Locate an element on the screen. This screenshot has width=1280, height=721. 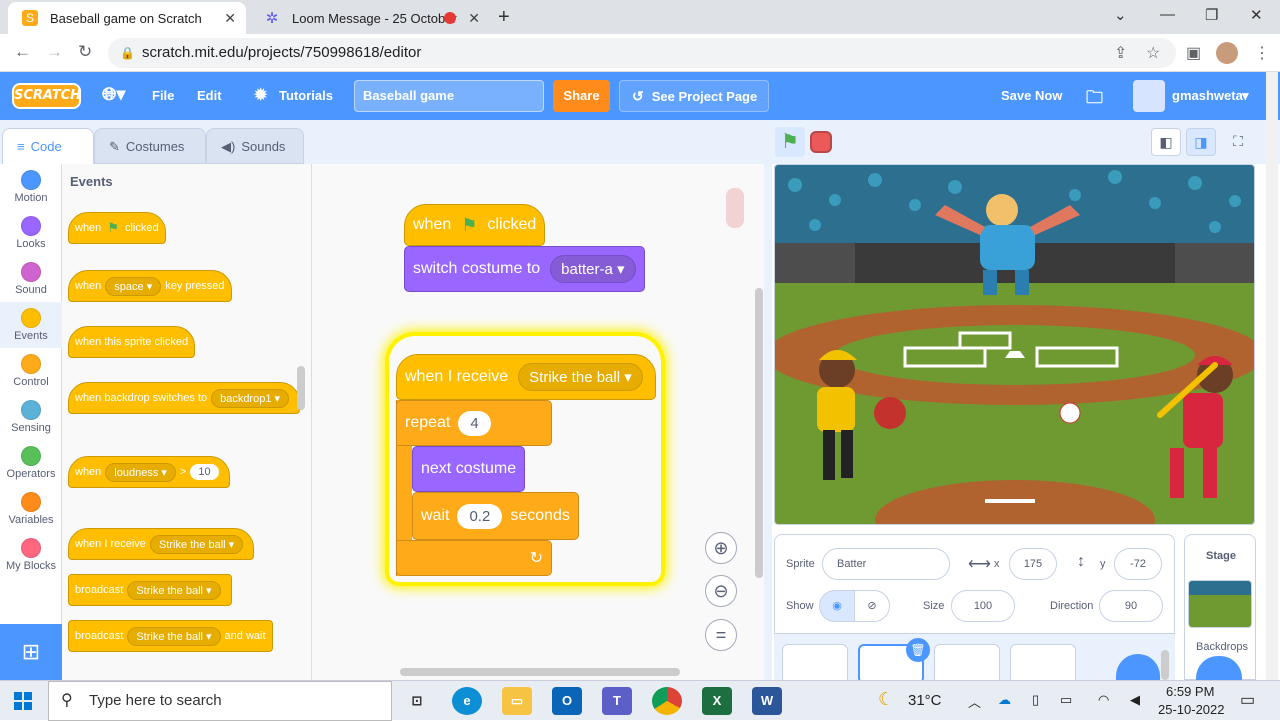
costume-dropdown: batter-a ▾ is located at coordinates (593, 269).